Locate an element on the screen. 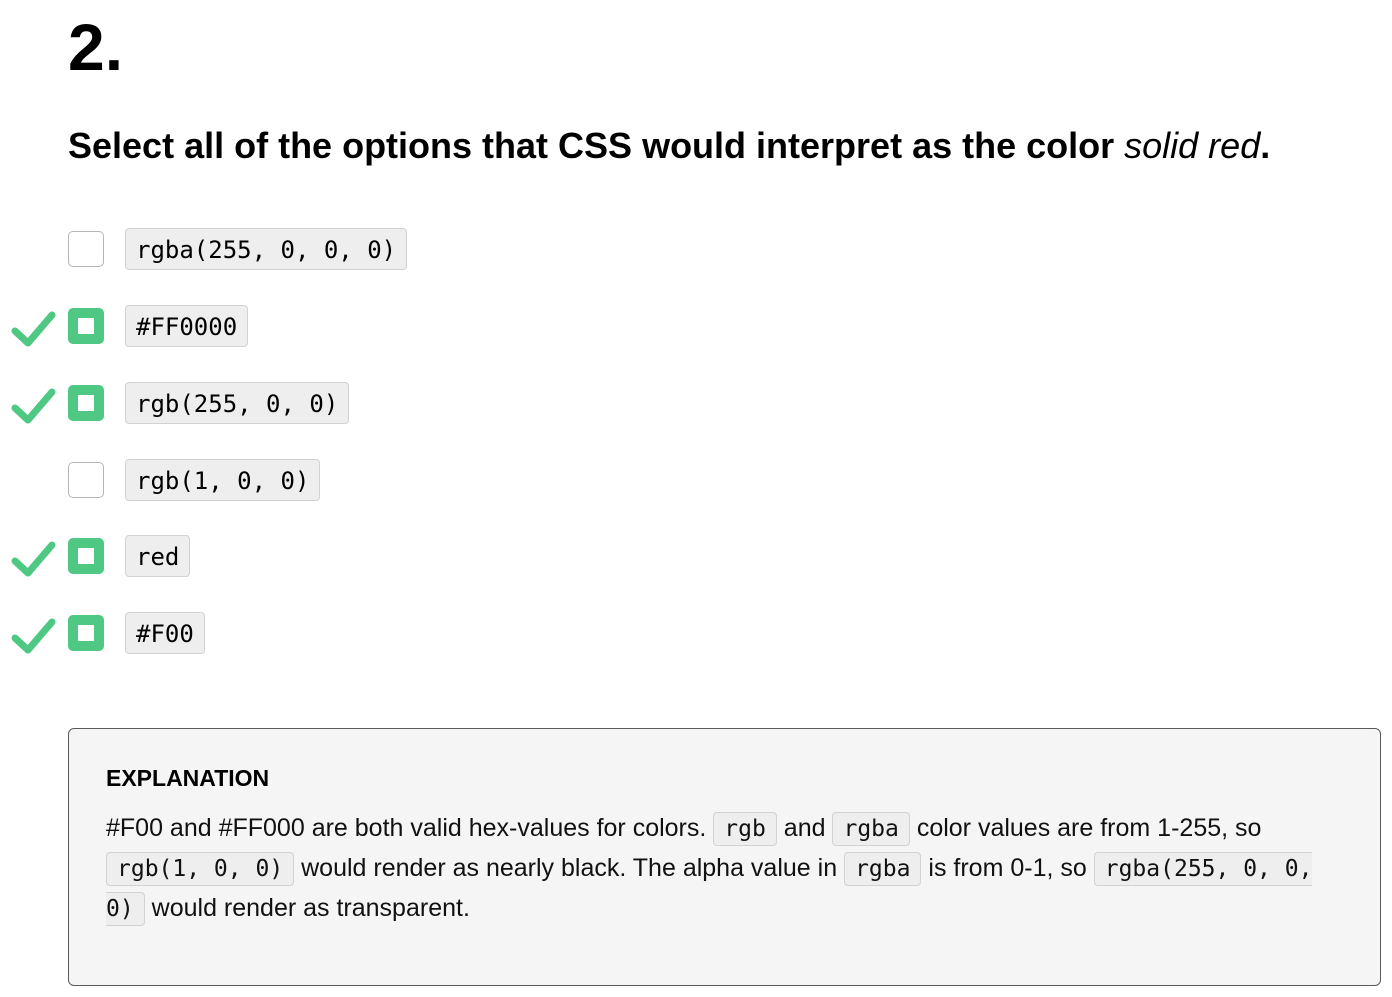 This screenshot has width=1392, height=997. inline-code: rgb is located at coordinates (745, 829).